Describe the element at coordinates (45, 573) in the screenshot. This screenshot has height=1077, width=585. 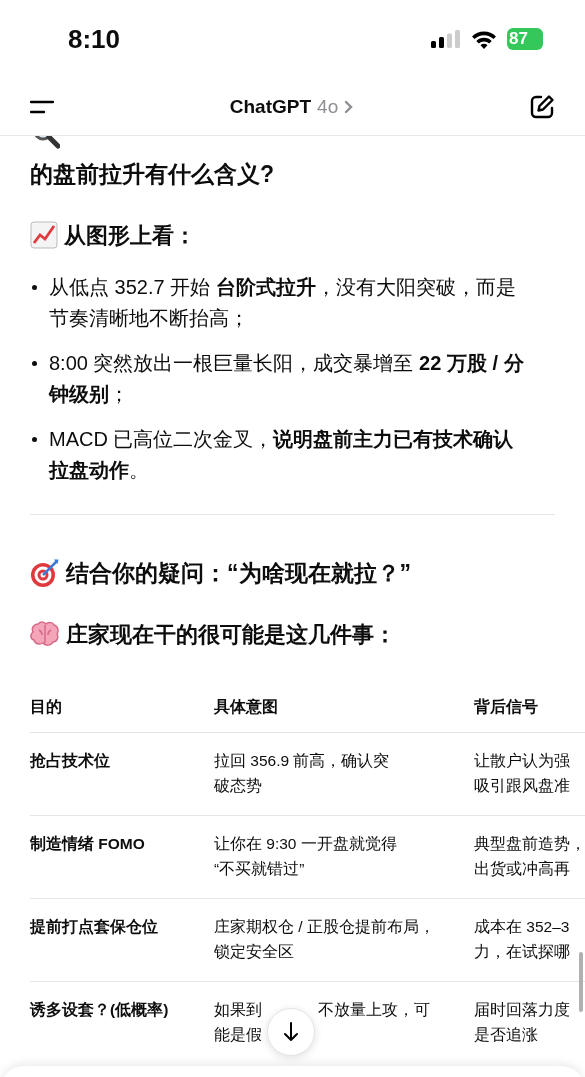
I see `target-icon` at that location.